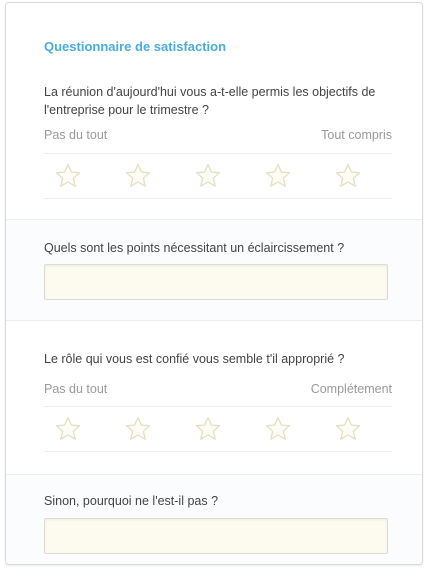  I want to click on question-1-min-label: Pas du tout, so click(76, 135).